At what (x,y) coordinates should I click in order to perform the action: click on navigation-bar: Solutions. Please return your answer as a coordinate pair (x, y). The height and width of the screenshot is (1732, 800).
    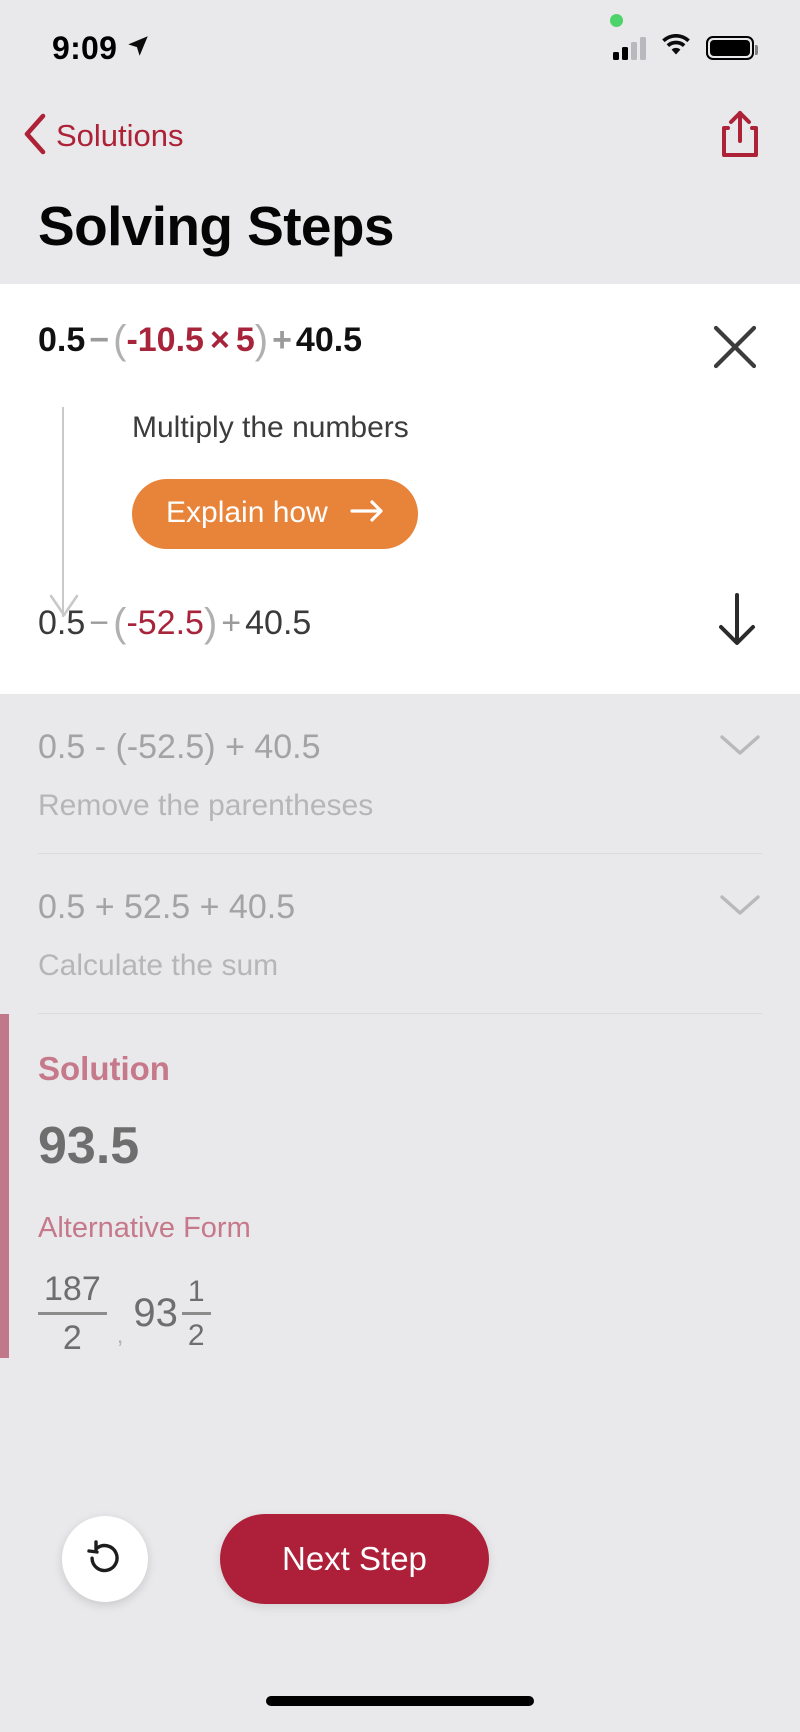
    Looking at the image, I should click on (400, 136).